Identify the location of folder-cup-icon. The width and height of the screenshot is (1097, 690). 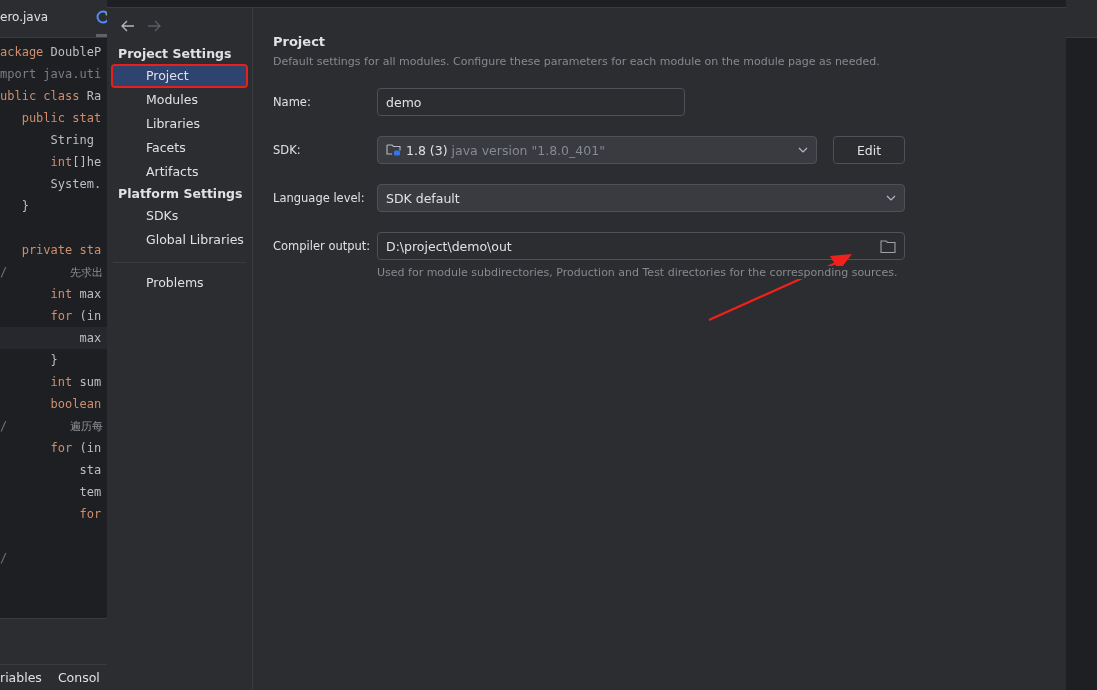
(394, 150).